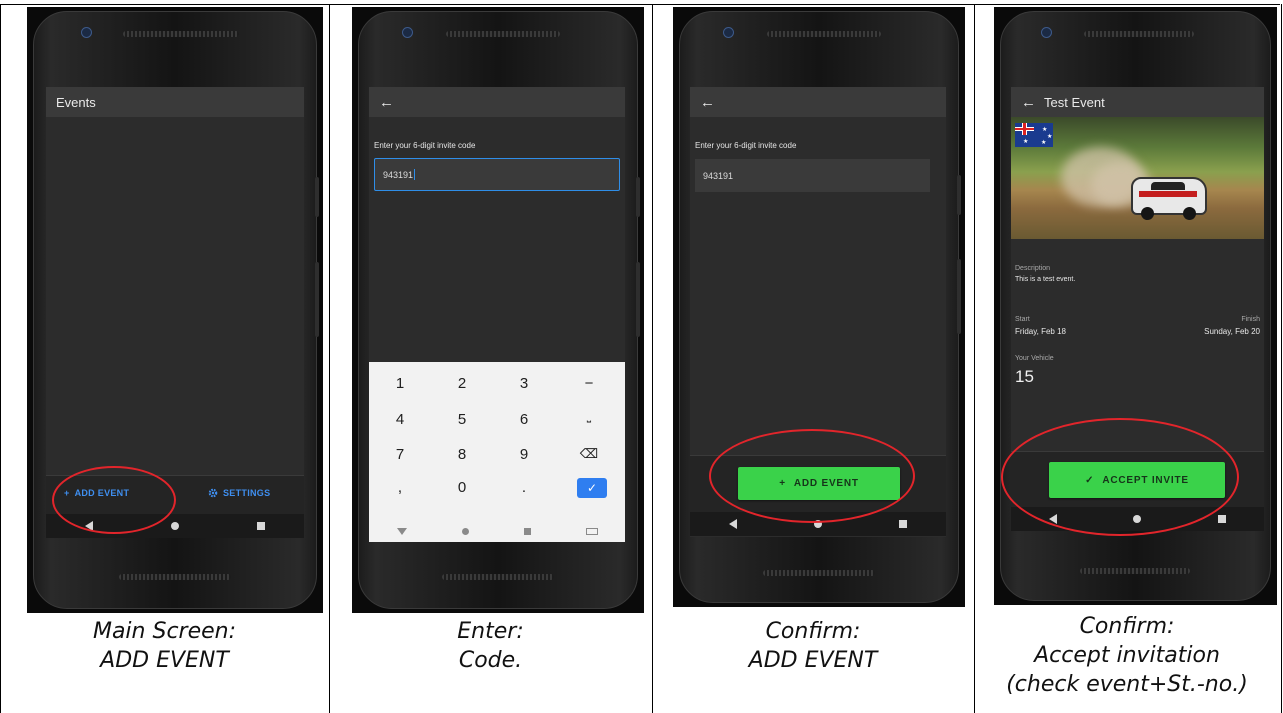 The image size is (1283, 713). I want to click on car-window, so click(1168, 186).